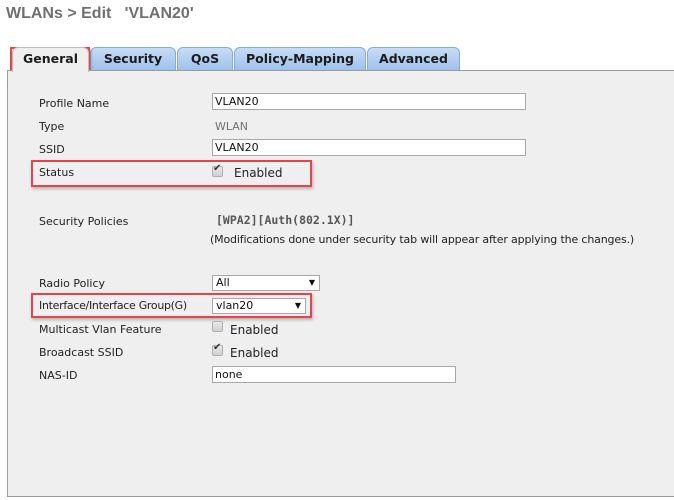 Image resolution: width=674 pixels, height=500 pixels. I want to click on security-policies-value: [WPA2][Auth(802.1X)], so click(285, 220).